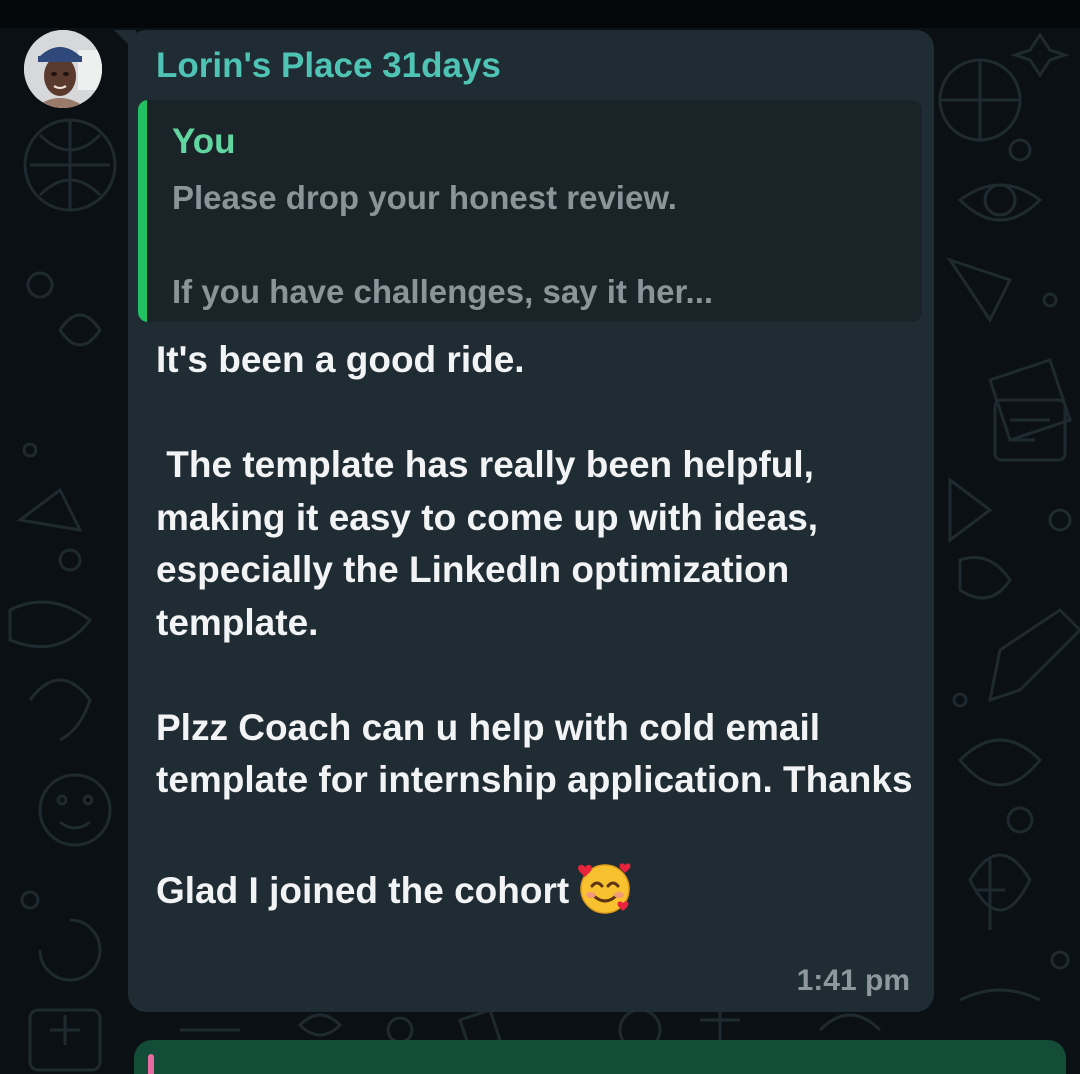  What do you see at coordinates (204, 141) in the screenshot?
I see `quoted-author: You` at bounding box center [204, 141].